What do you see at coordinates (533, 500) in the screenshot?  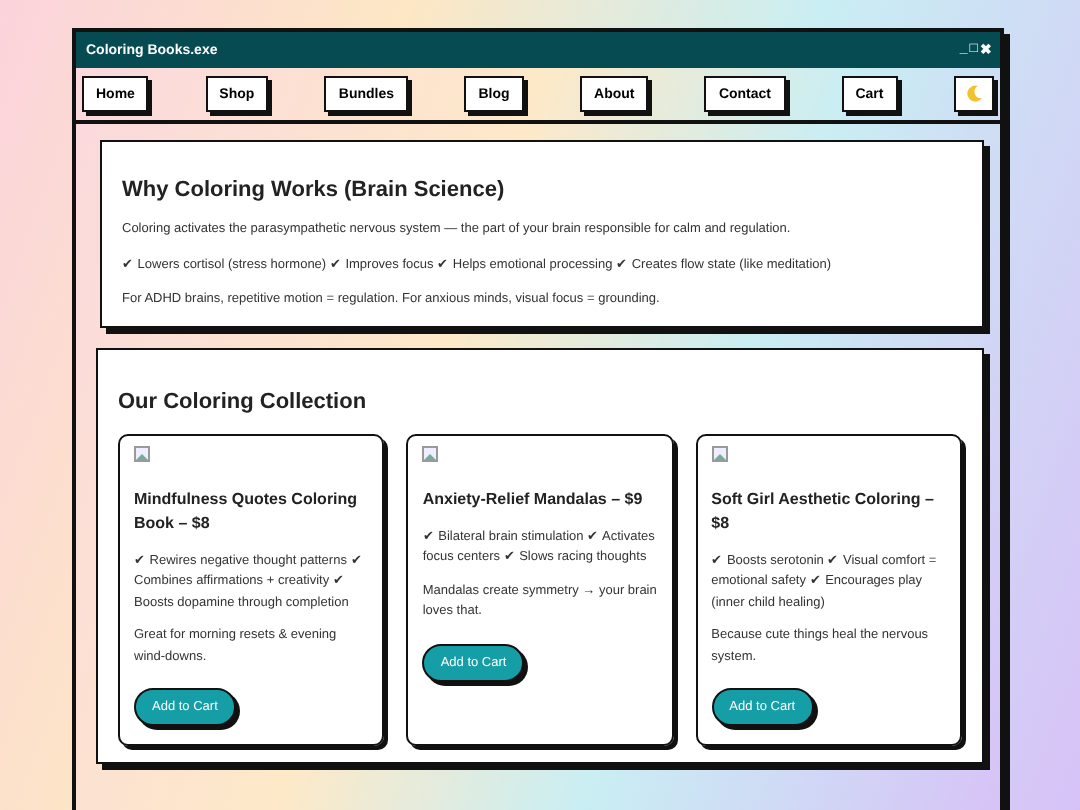 I see `product-title: Anxiety-Relief Mandalas – $9` at bounding box center [533, 500].